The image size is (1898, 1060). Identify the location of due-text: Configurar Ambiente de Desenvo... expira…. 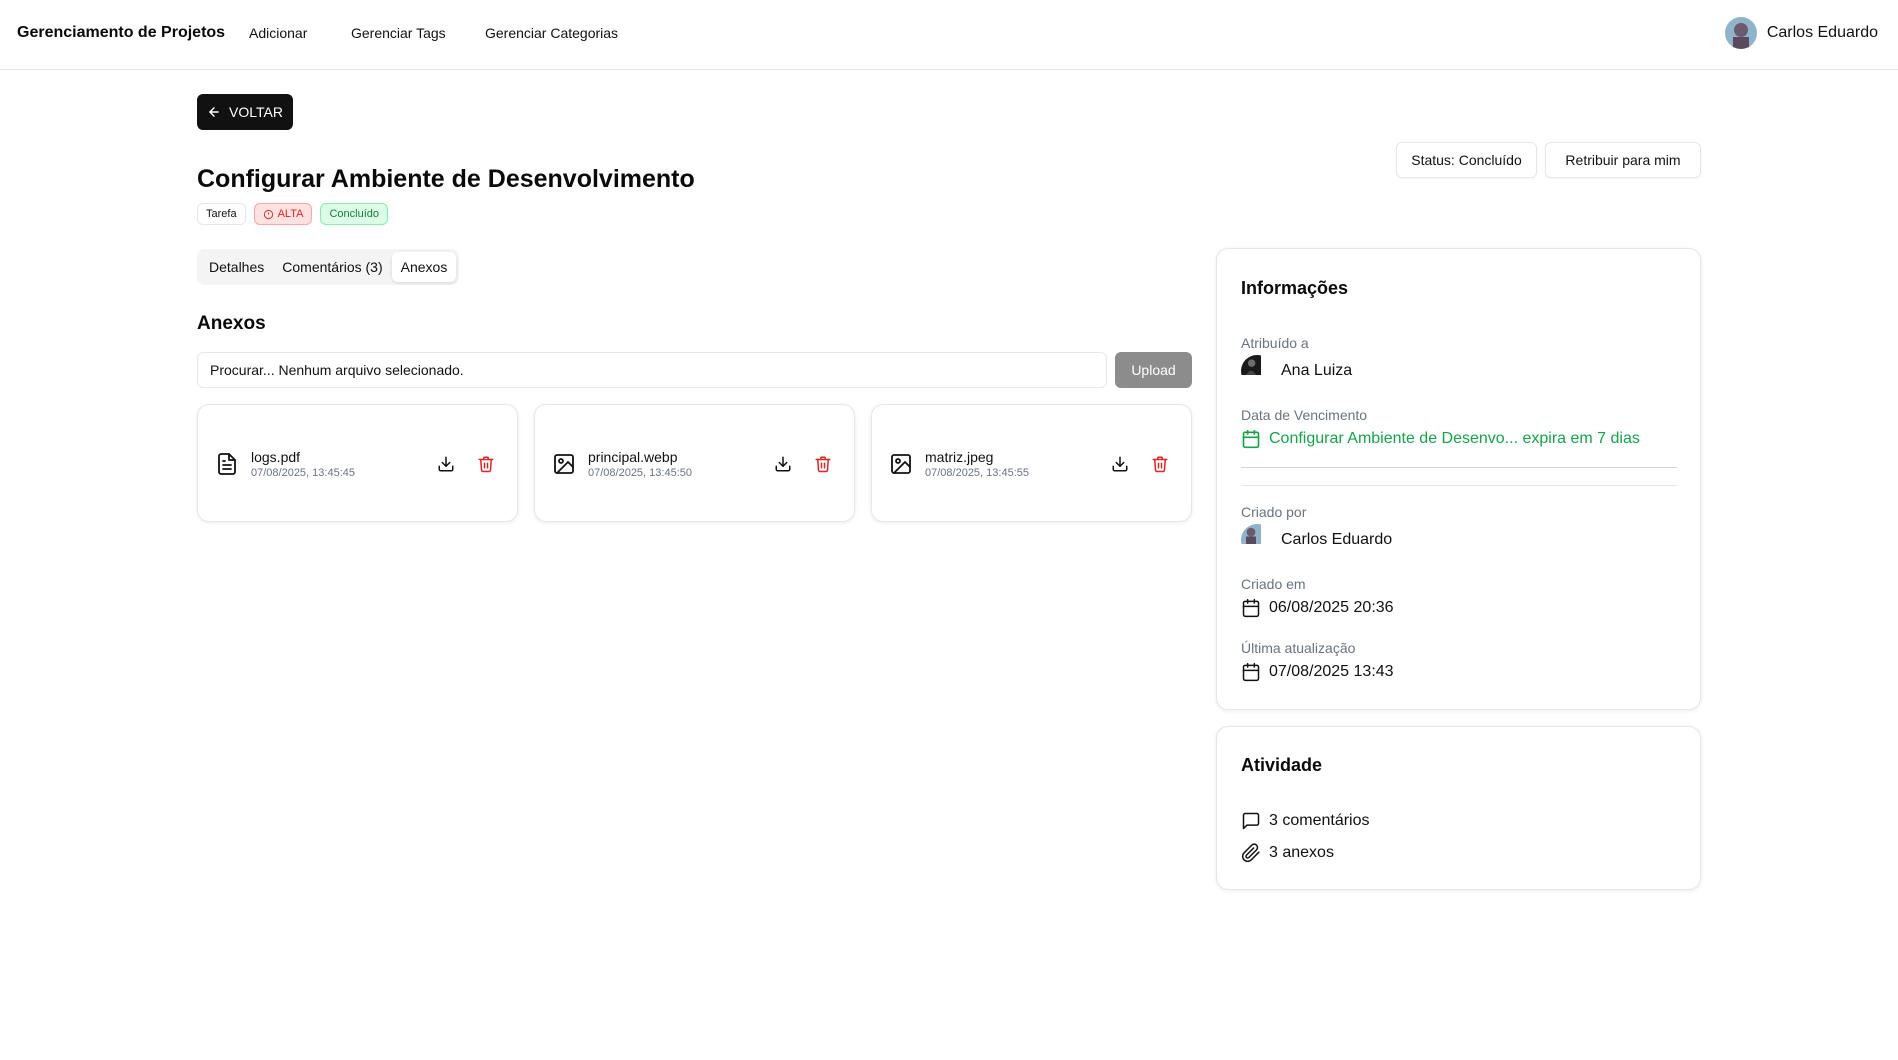
(1454, 438).